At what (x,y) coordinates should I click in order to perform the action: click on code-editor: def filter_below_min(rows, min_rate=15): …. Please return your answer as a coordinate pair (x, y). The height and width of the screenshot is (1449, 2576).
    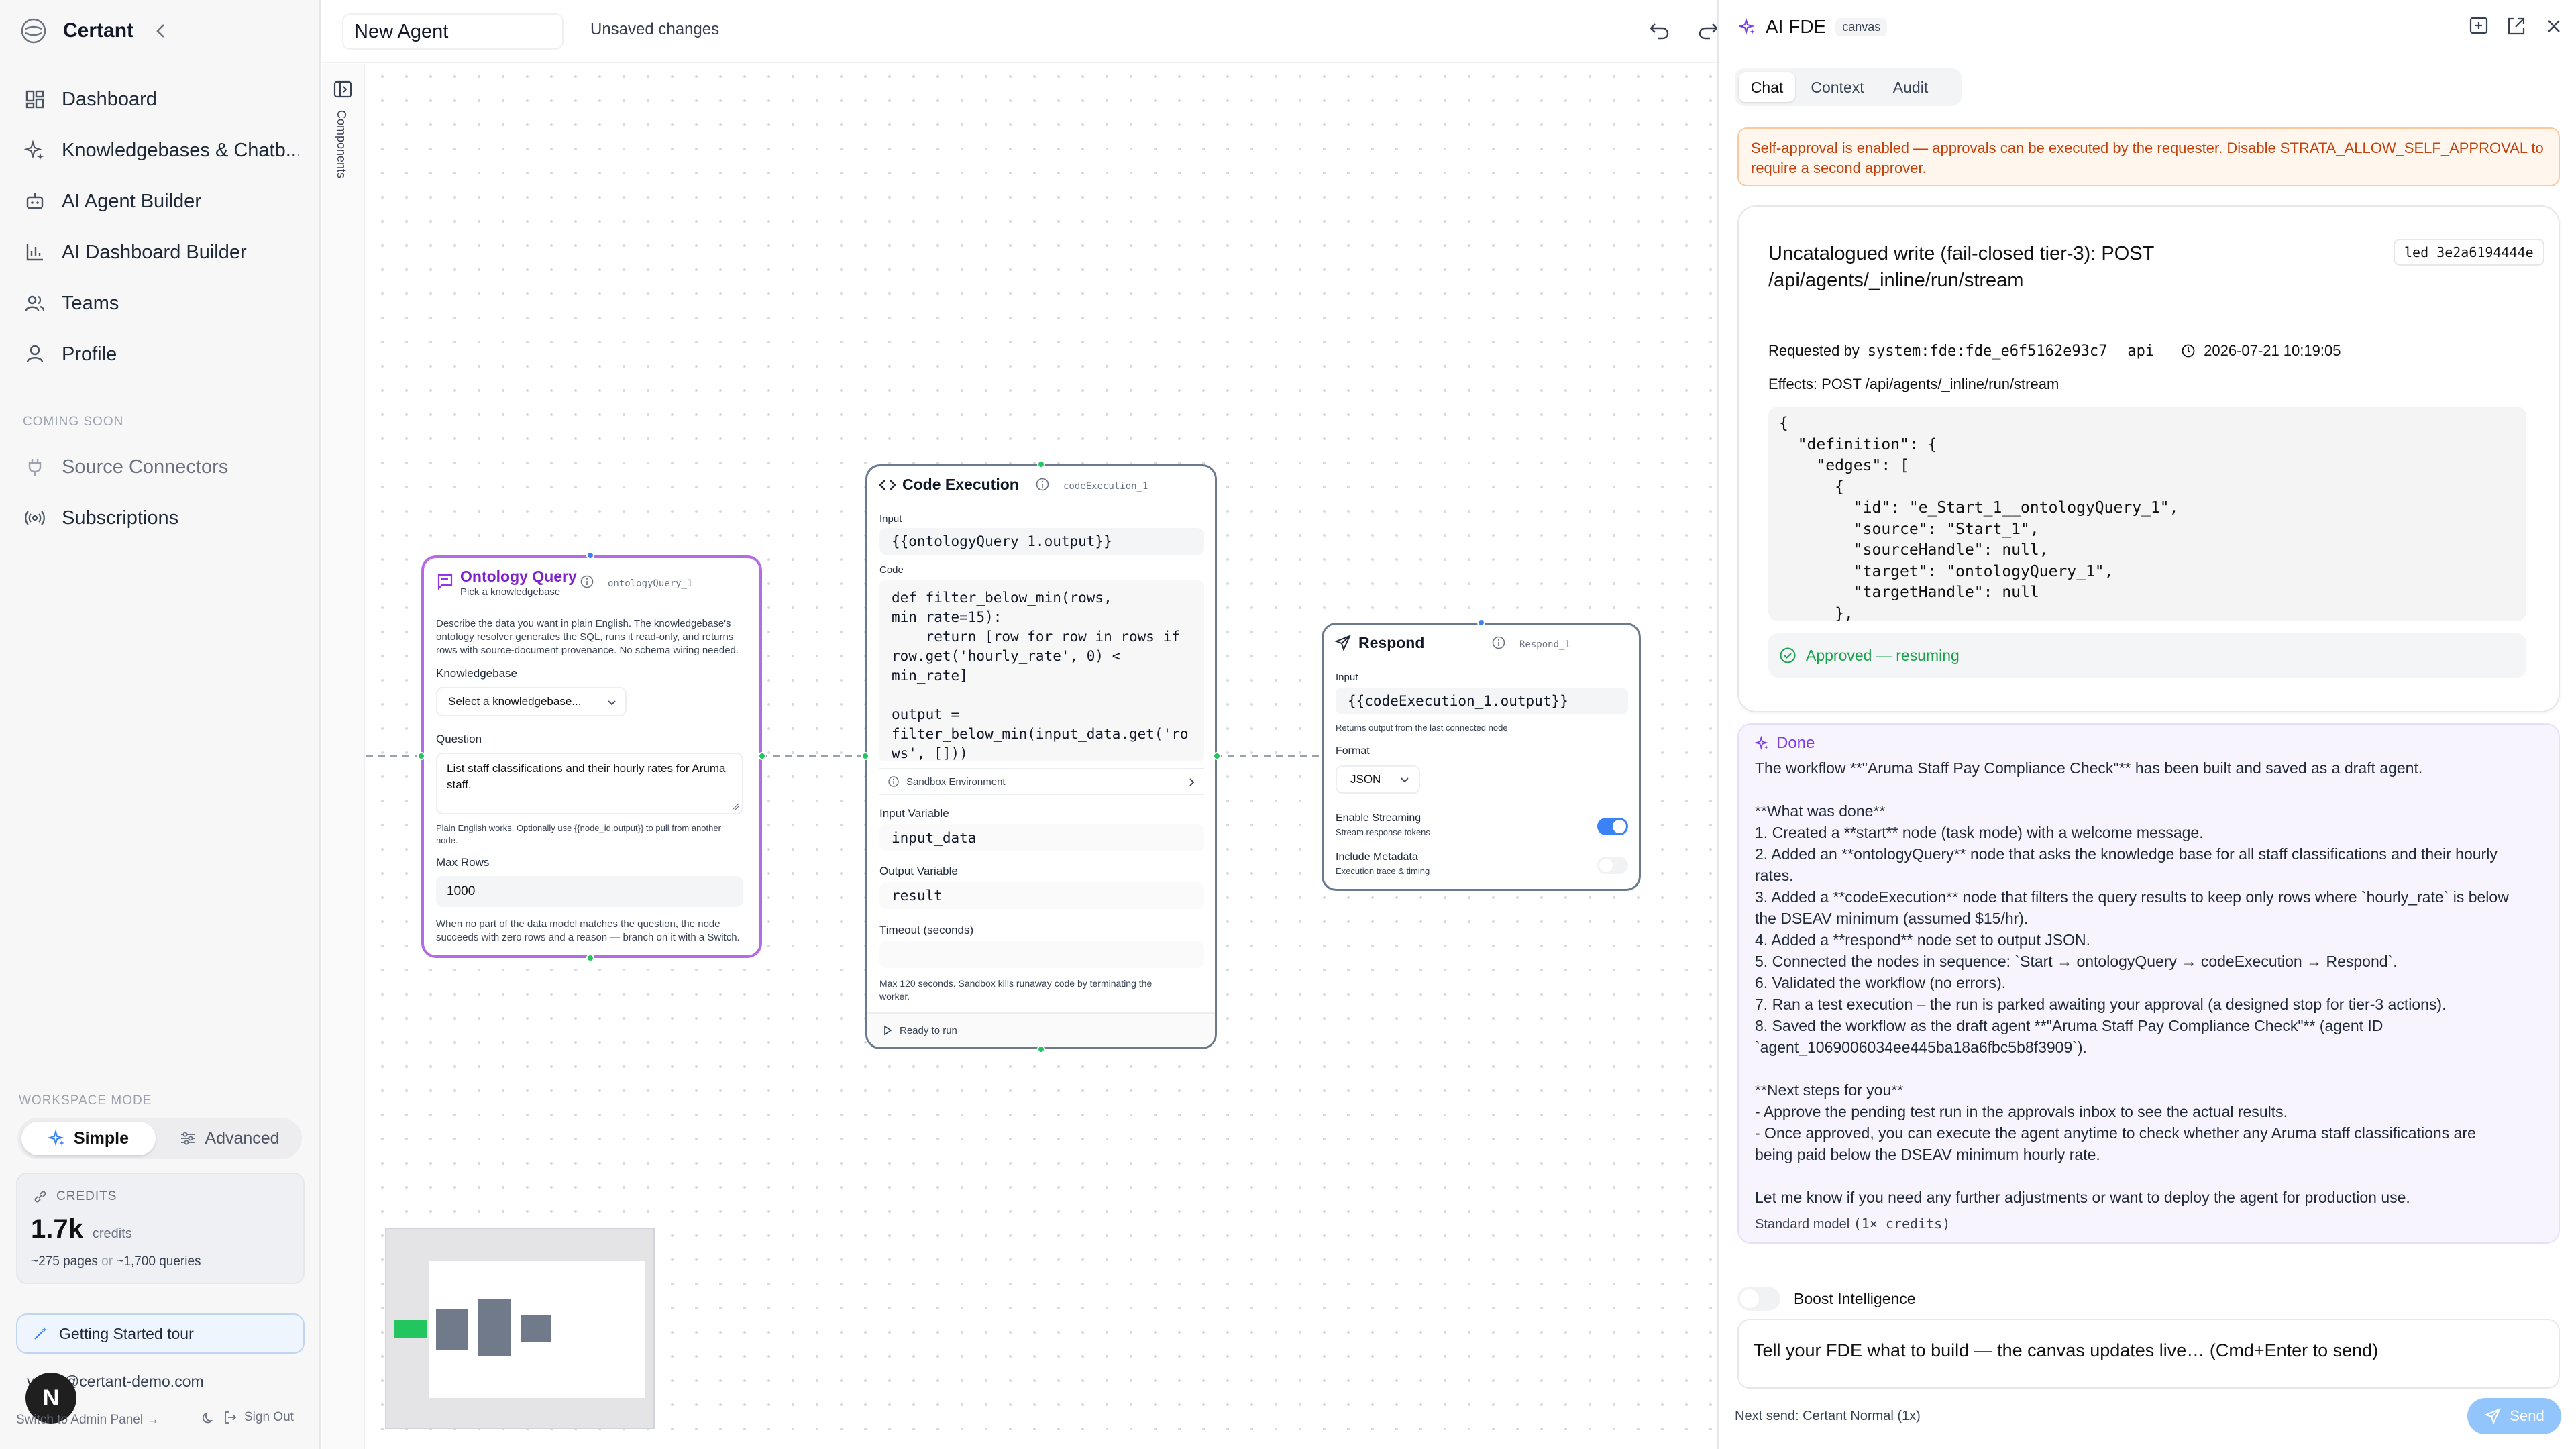
    Looking at the image, I should click on (1041, 670).